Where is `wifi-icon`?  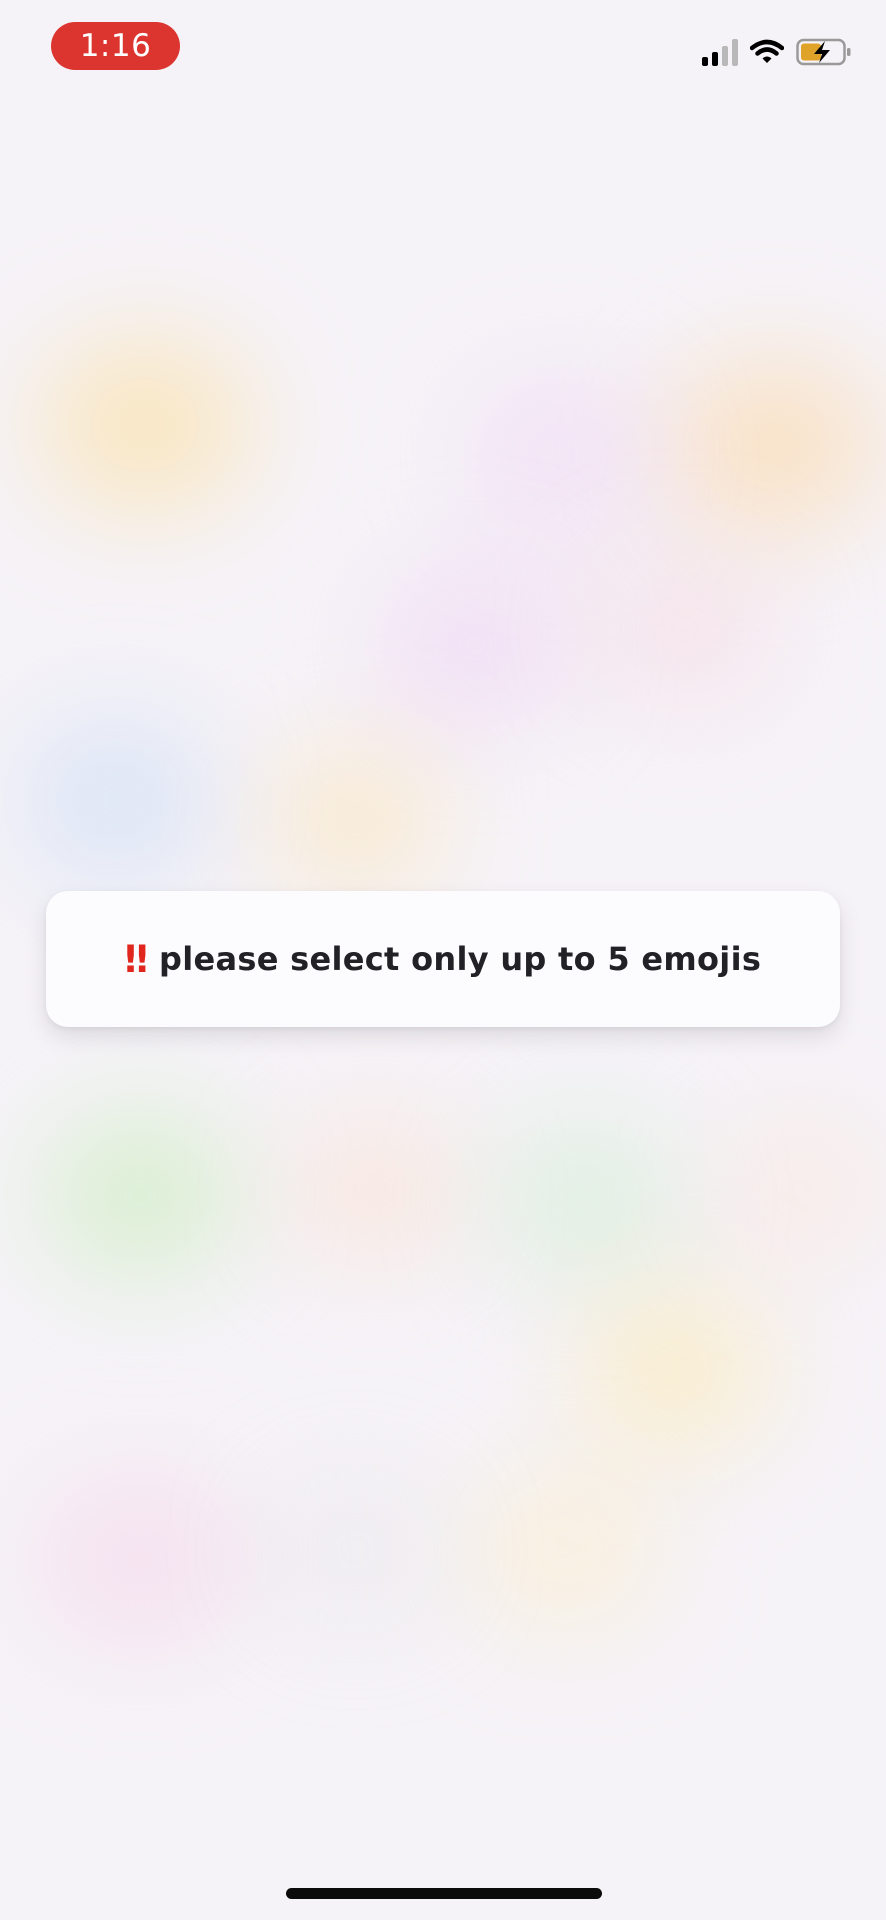
wifi-icon is located at coordinates (767, 51).